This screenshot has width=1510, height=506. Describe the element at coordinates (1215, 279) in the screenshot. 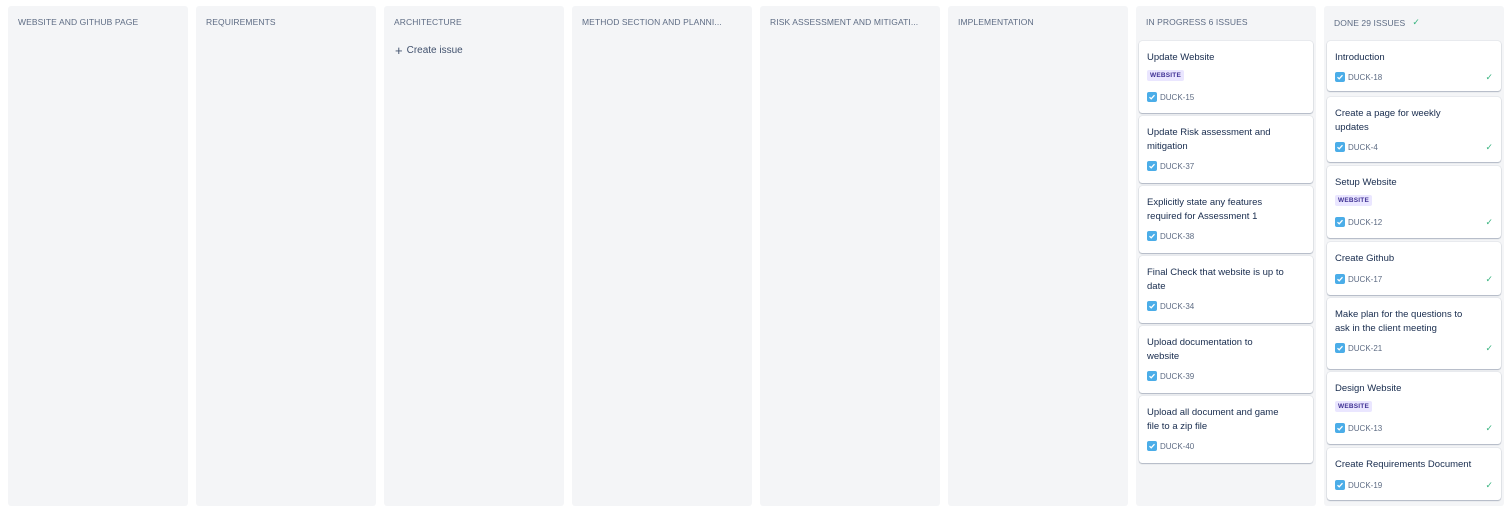

I see `issue-title: Final Check that website is up to date` at that location.